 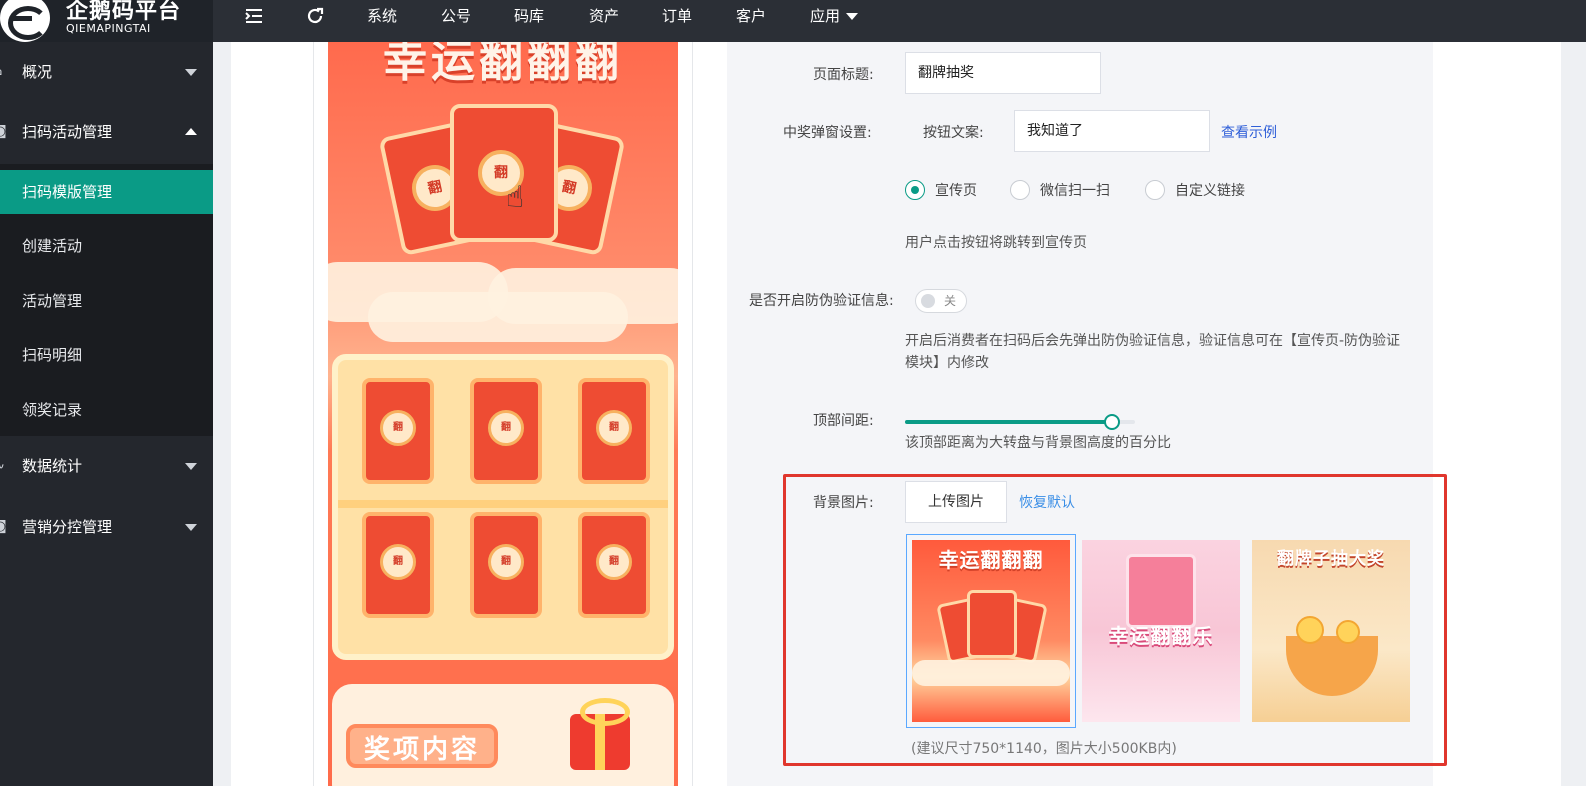 I want to click on thumbnail-title: 幸运翻翻乐, so click(x=1161, y=636).